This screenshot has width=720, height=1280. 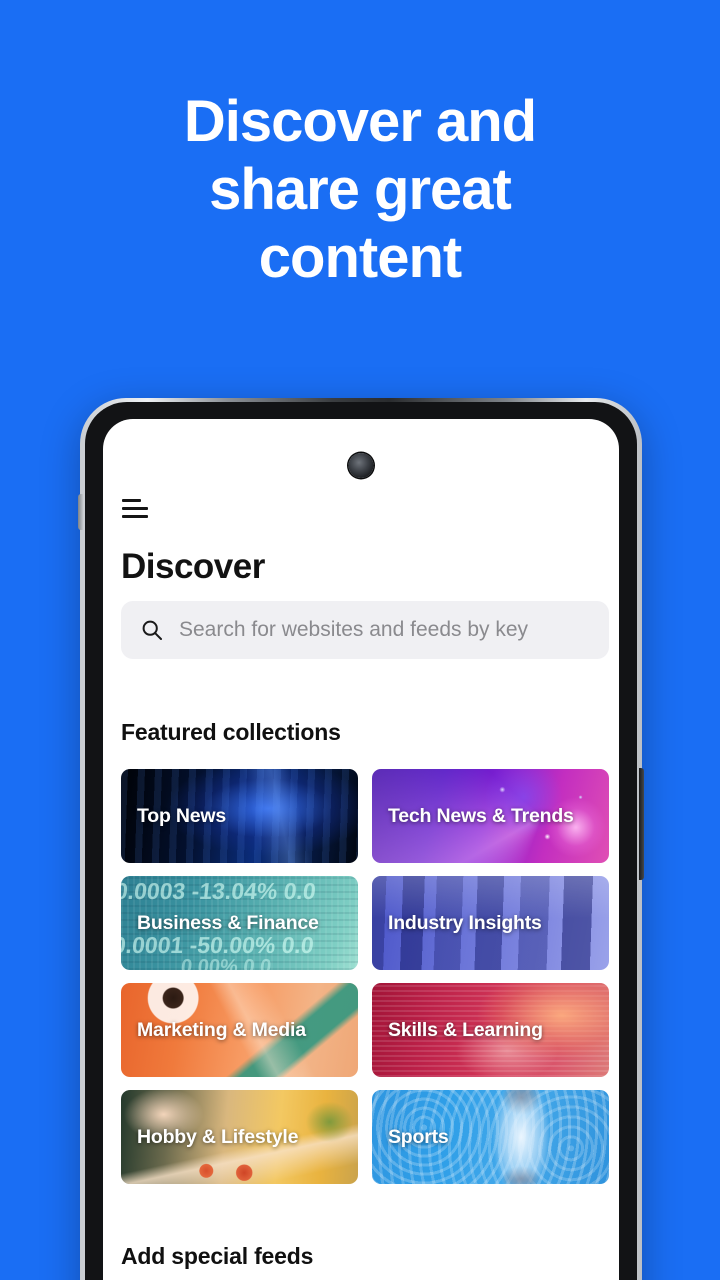 I want to click on page-title: Discover, so click(x=193, y=566).